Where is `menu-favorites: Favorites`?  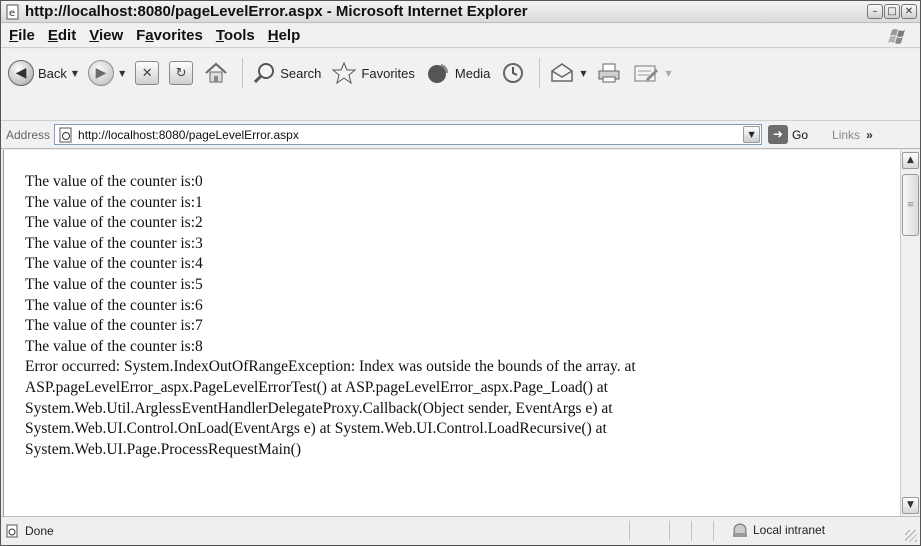 menu-favorites: Favorites is located at coordinates (169, 35).